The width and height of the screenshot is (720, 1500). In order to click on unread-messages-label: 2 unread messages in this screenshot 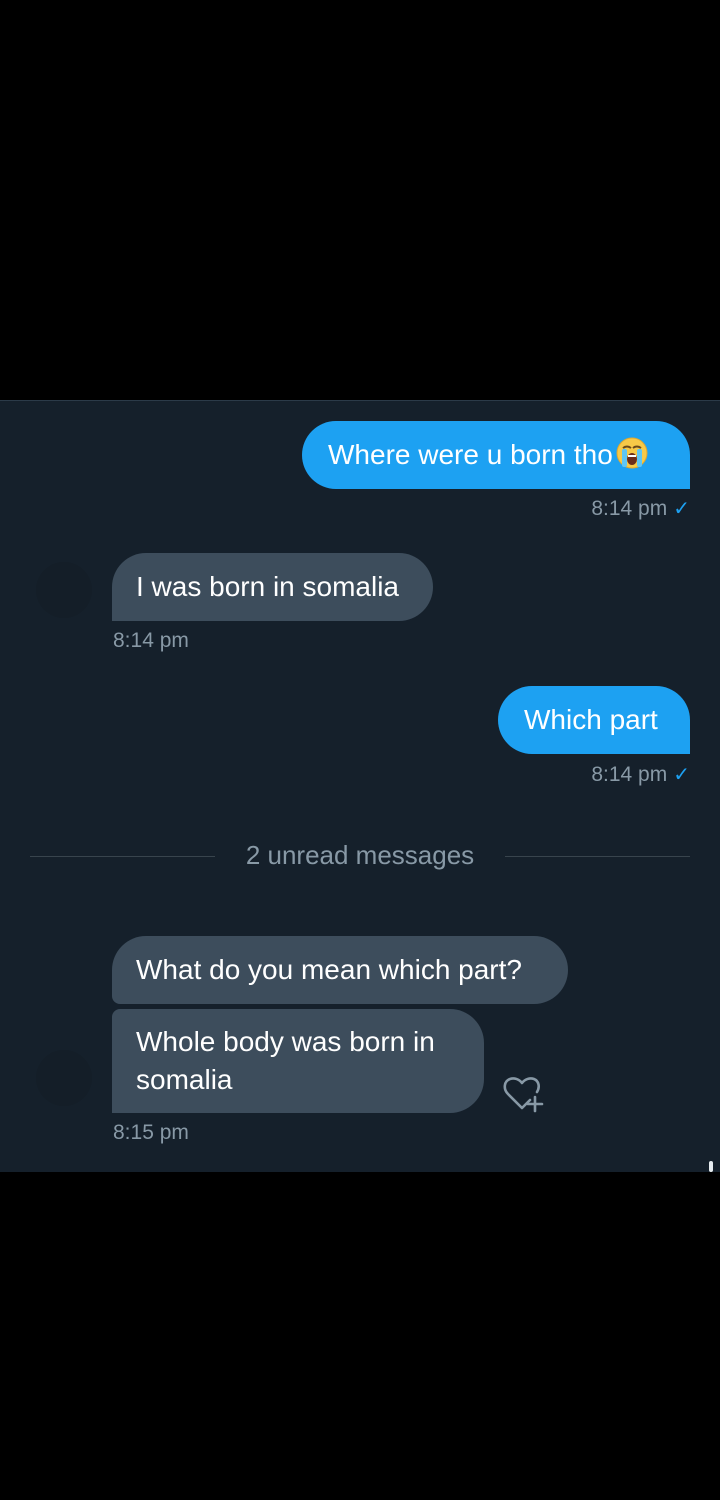, I will do `click(360, 855)`.